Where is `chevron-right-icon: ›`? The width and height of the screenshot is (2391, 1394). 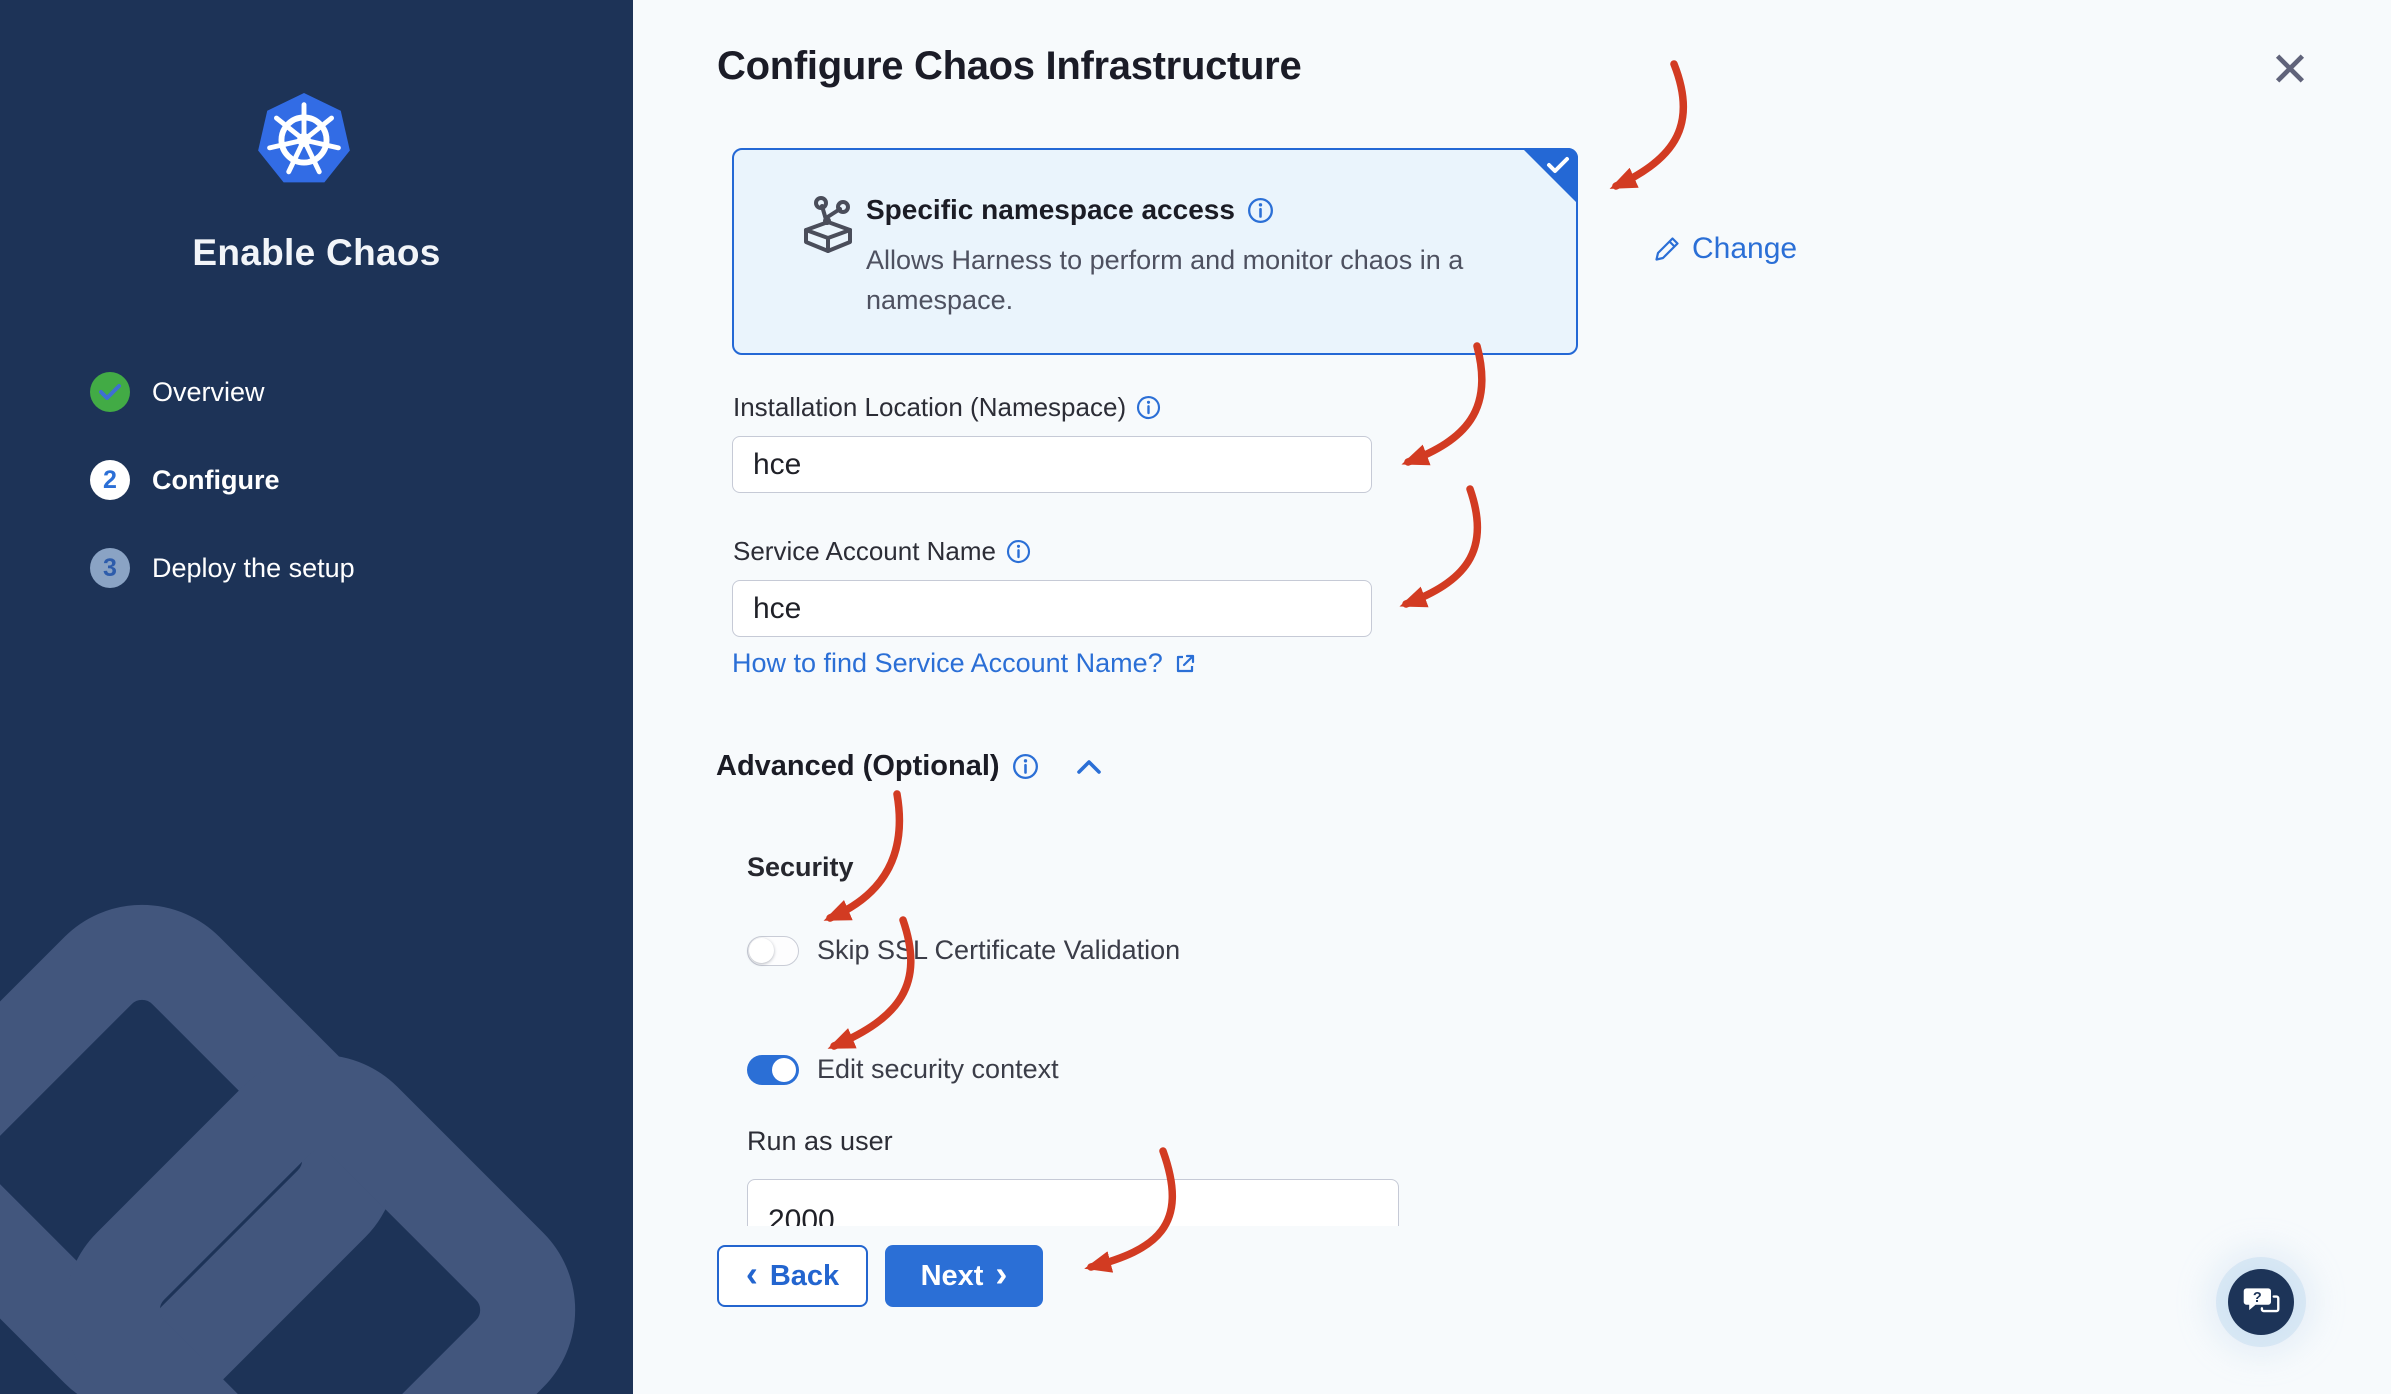 chevron-right-icon: › is located at coordinates (1001, 1273).